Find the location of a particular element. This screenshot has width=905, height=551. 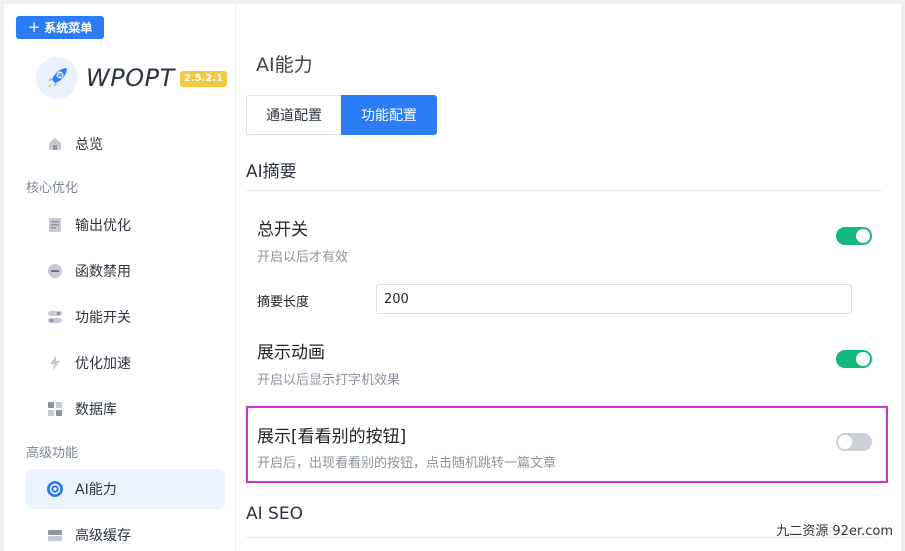

section-title-seo: AI SEO is located at coordinates (274, 514).